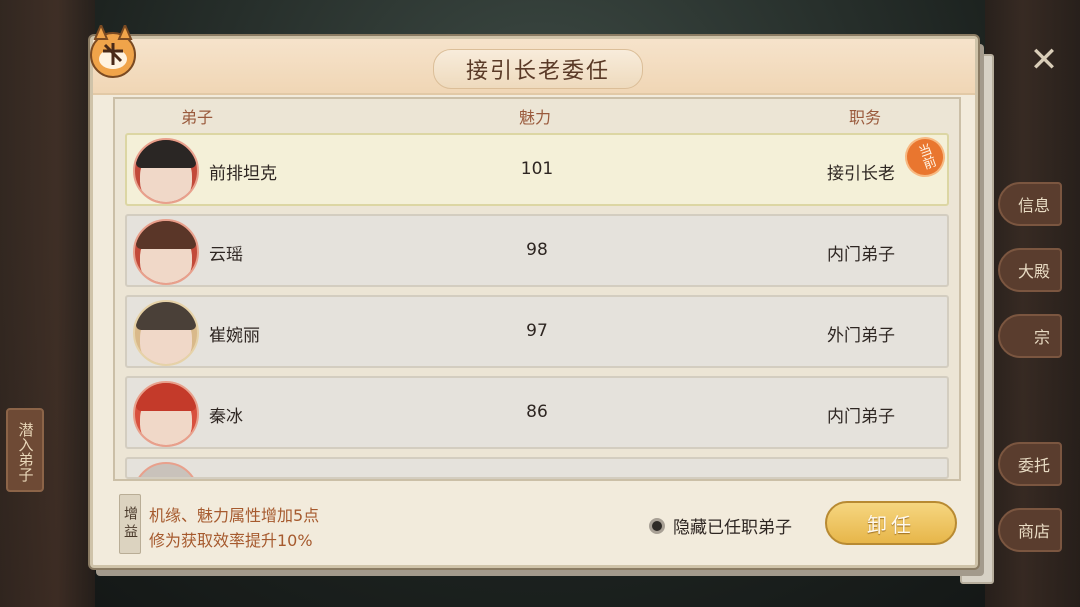  I want to click on disciple-charm: 98, so click(537, 250).